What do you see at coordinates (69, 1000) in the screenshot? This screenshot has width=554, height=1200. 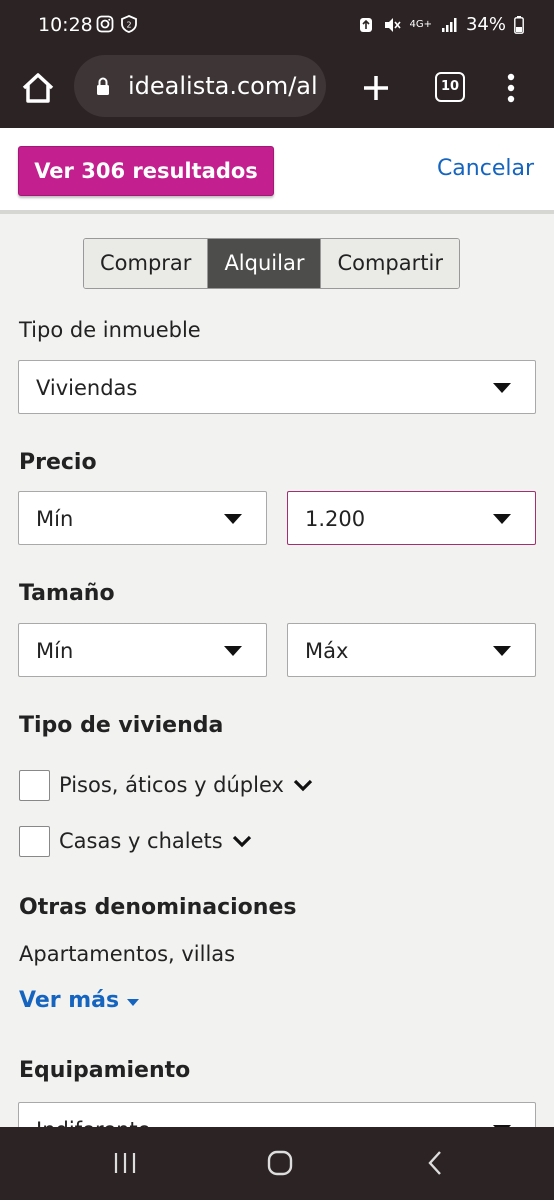 I see `see-more-label: Ver más` at bounding box center [69, 1000].